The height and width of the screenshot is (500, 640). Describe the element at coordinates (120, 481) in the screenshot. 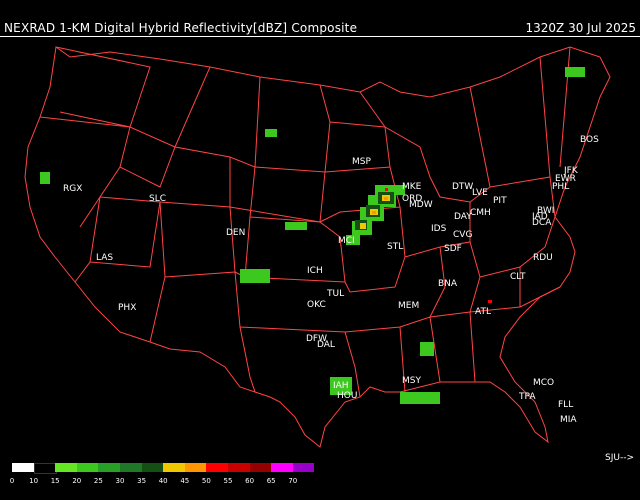

I see `legend-tick-label: 30` at that location.